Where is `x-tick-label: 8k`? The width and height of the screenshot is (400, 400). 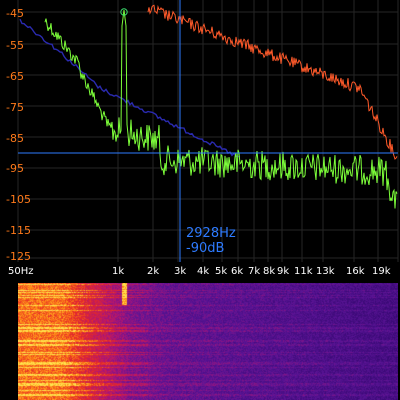 x-tick-label: 8k is located at coordinates (269, 271).